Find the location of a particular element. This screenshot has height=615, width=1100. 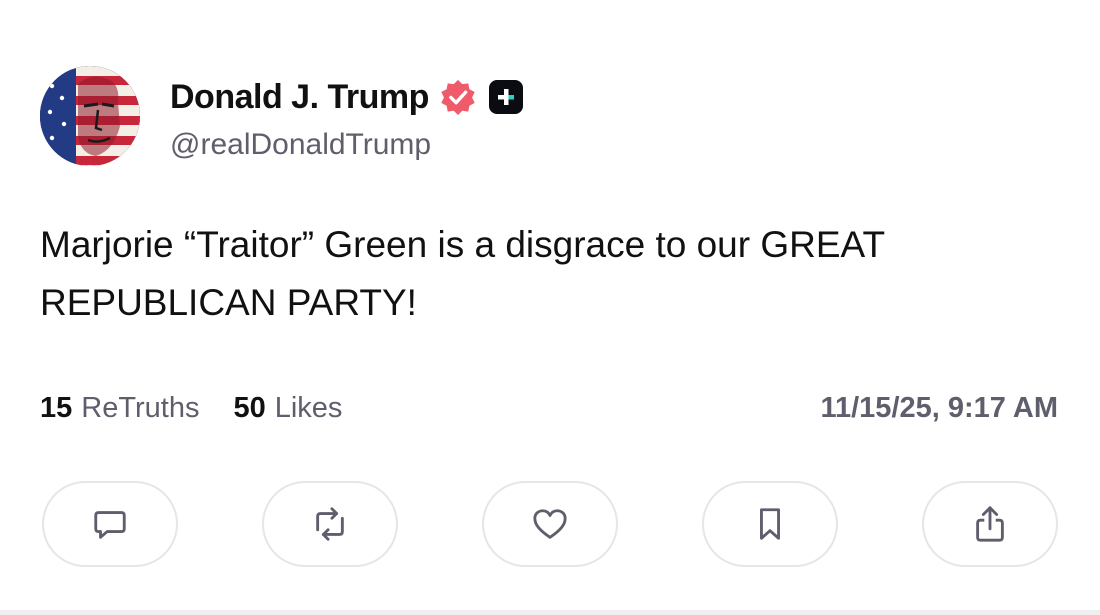

likes-label: Likes is located at coordinates (308, 408).